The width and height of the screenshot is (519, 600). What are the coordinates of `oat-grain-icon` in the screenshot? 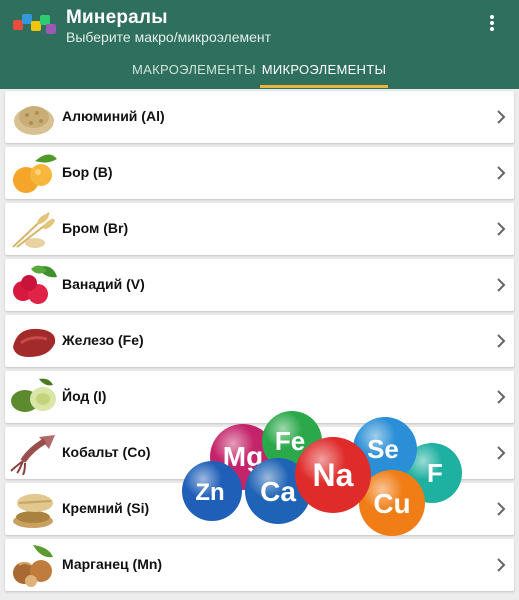 It's located at (34, 120).